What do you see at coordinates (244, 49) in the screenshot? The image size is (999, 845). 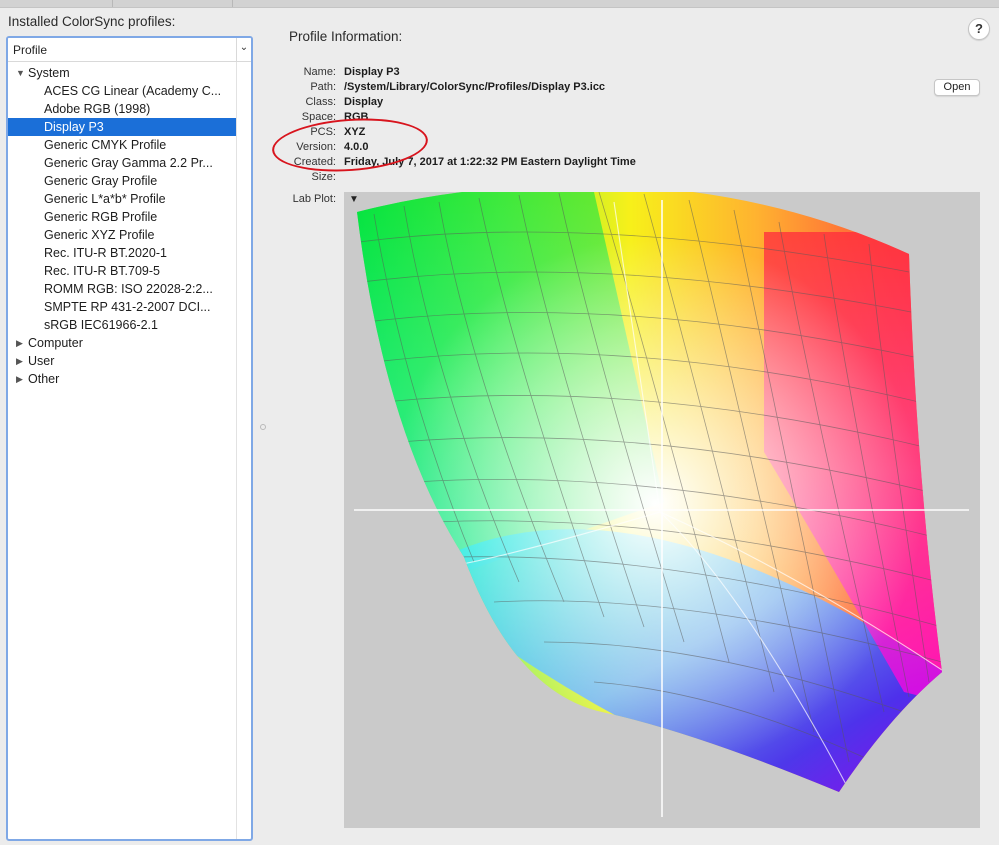 I see `column-options-button: ⌄` at bounding box center [244, 49].